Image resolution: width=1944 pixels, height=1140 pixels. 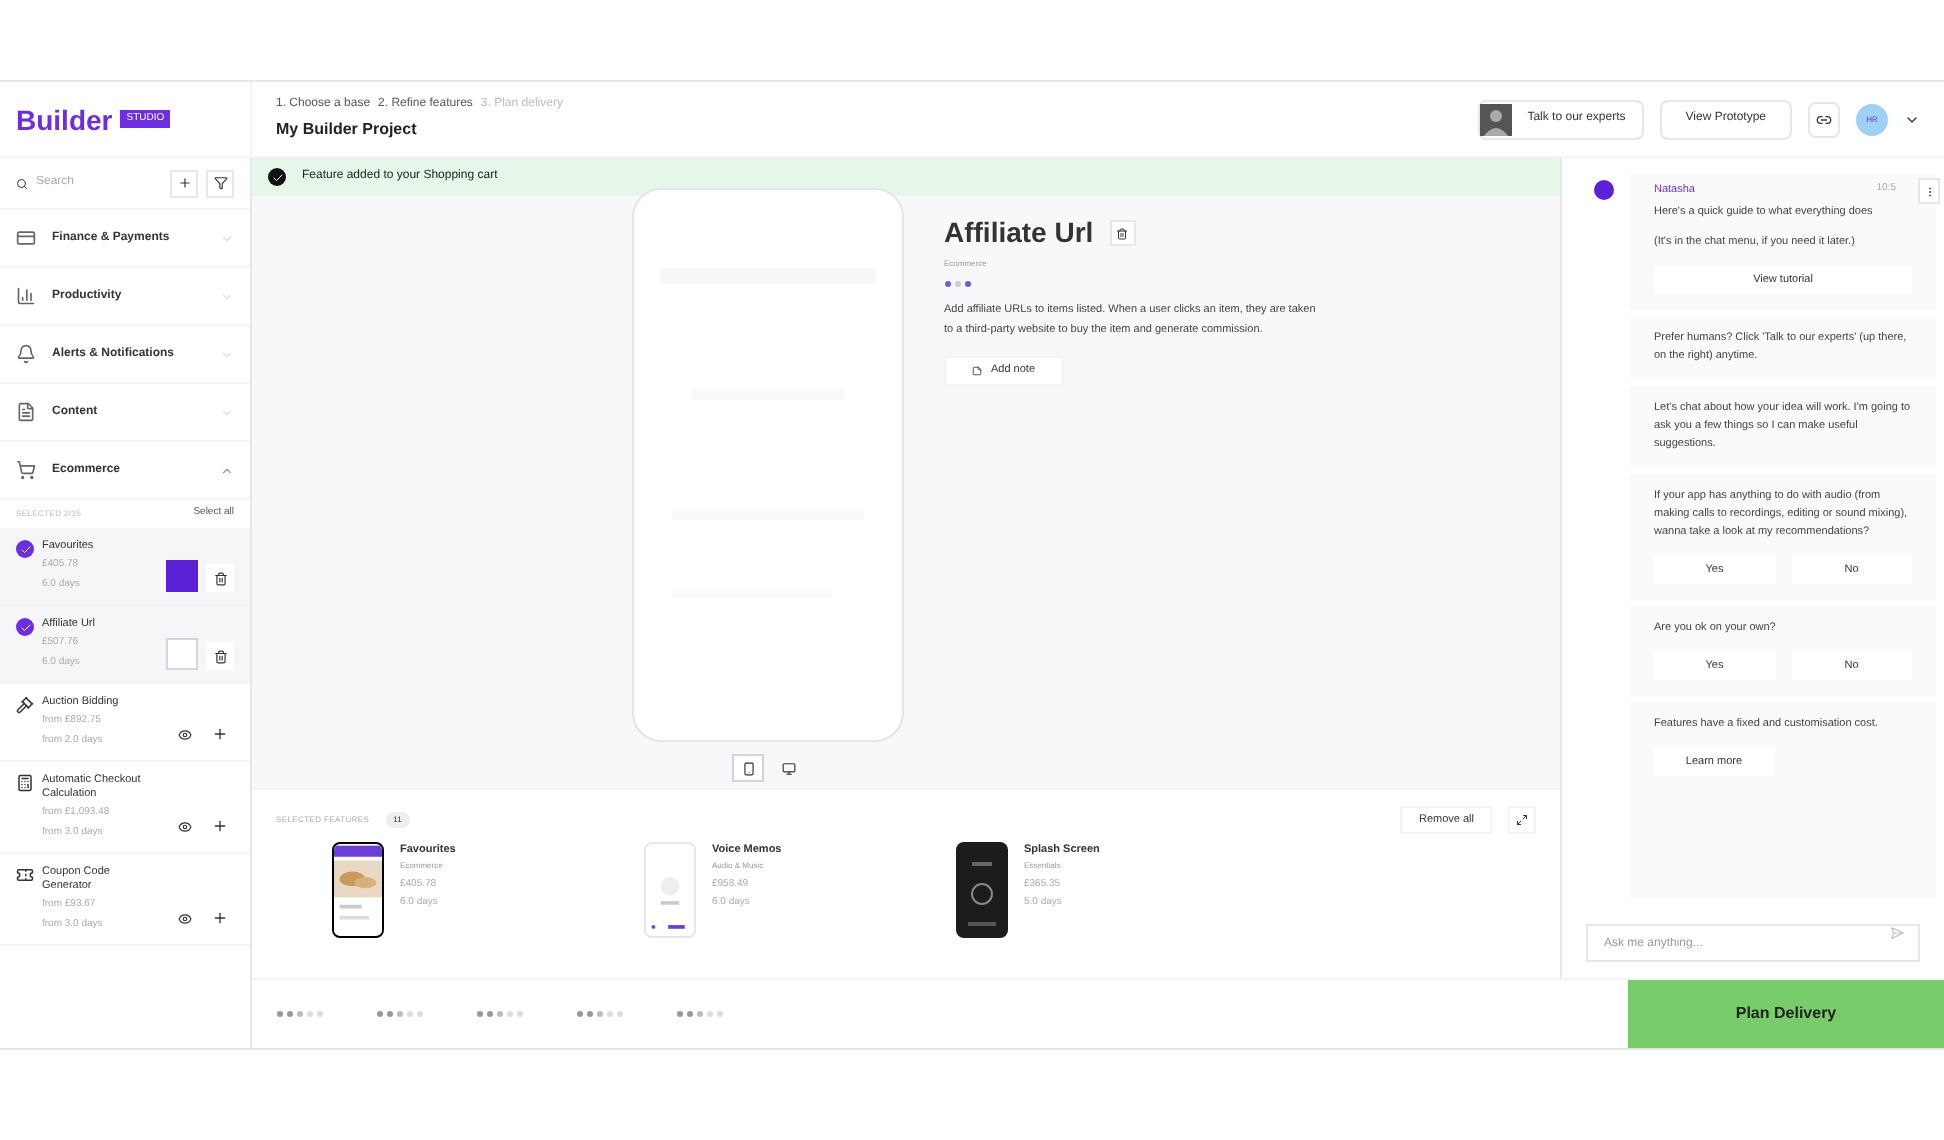 I want to click on bot-avatar, so click(x=1604, y=190).